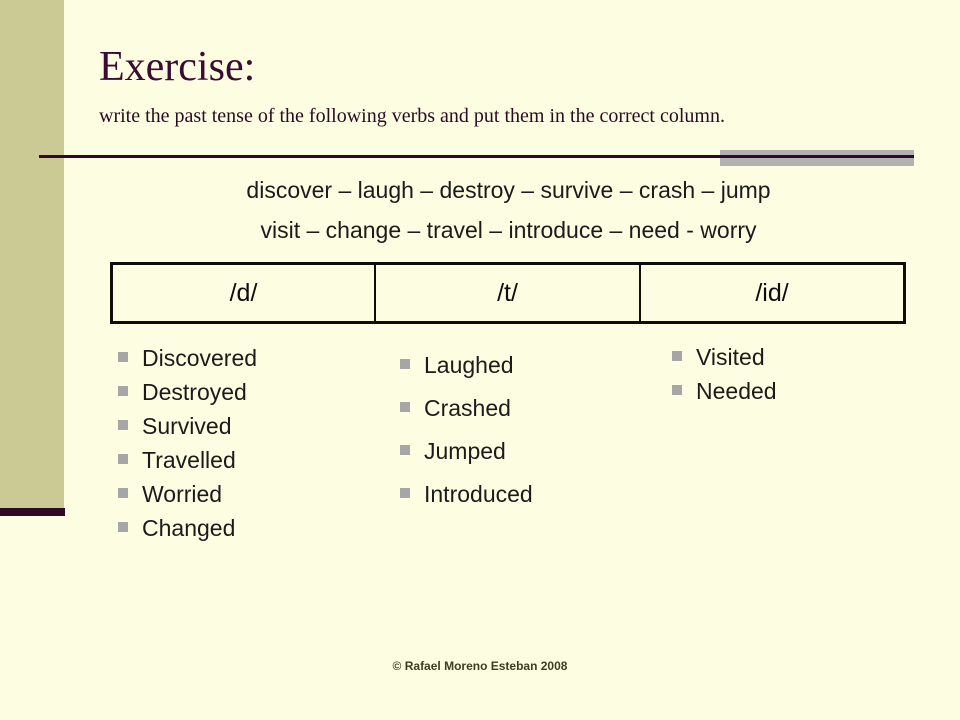 This screenshot has height=720, width=960. I want to click on left-band-accent-bar, so click(32, 512).